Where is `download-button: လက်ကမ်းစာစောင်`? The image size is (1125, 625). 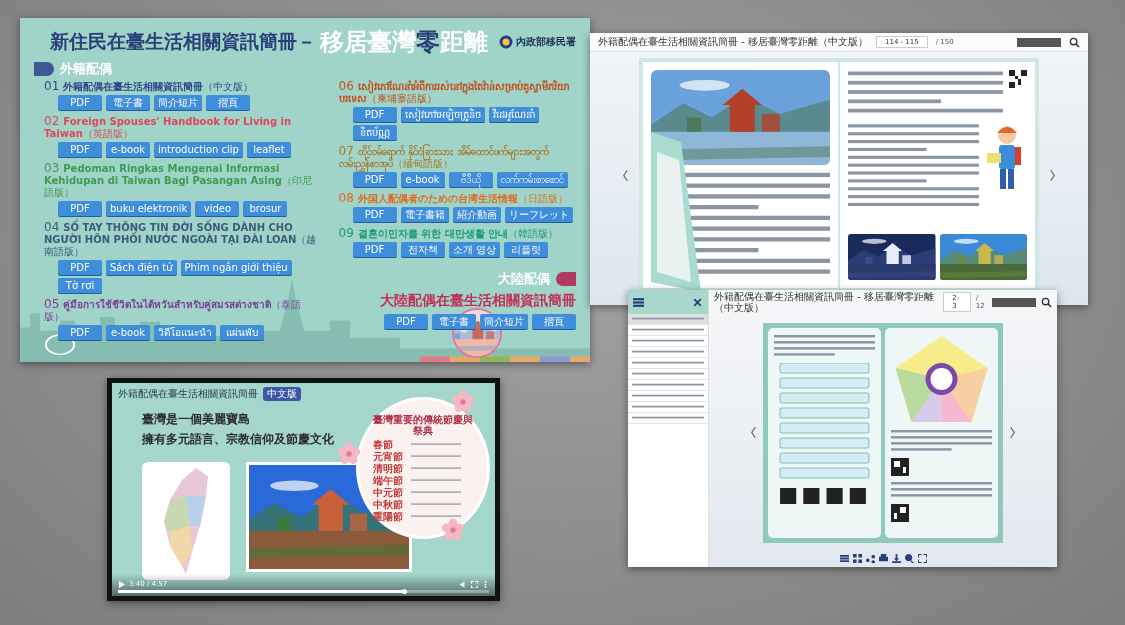
download-button: လက်ကမ်းစာစောင် is located at coordinates (532, 179).